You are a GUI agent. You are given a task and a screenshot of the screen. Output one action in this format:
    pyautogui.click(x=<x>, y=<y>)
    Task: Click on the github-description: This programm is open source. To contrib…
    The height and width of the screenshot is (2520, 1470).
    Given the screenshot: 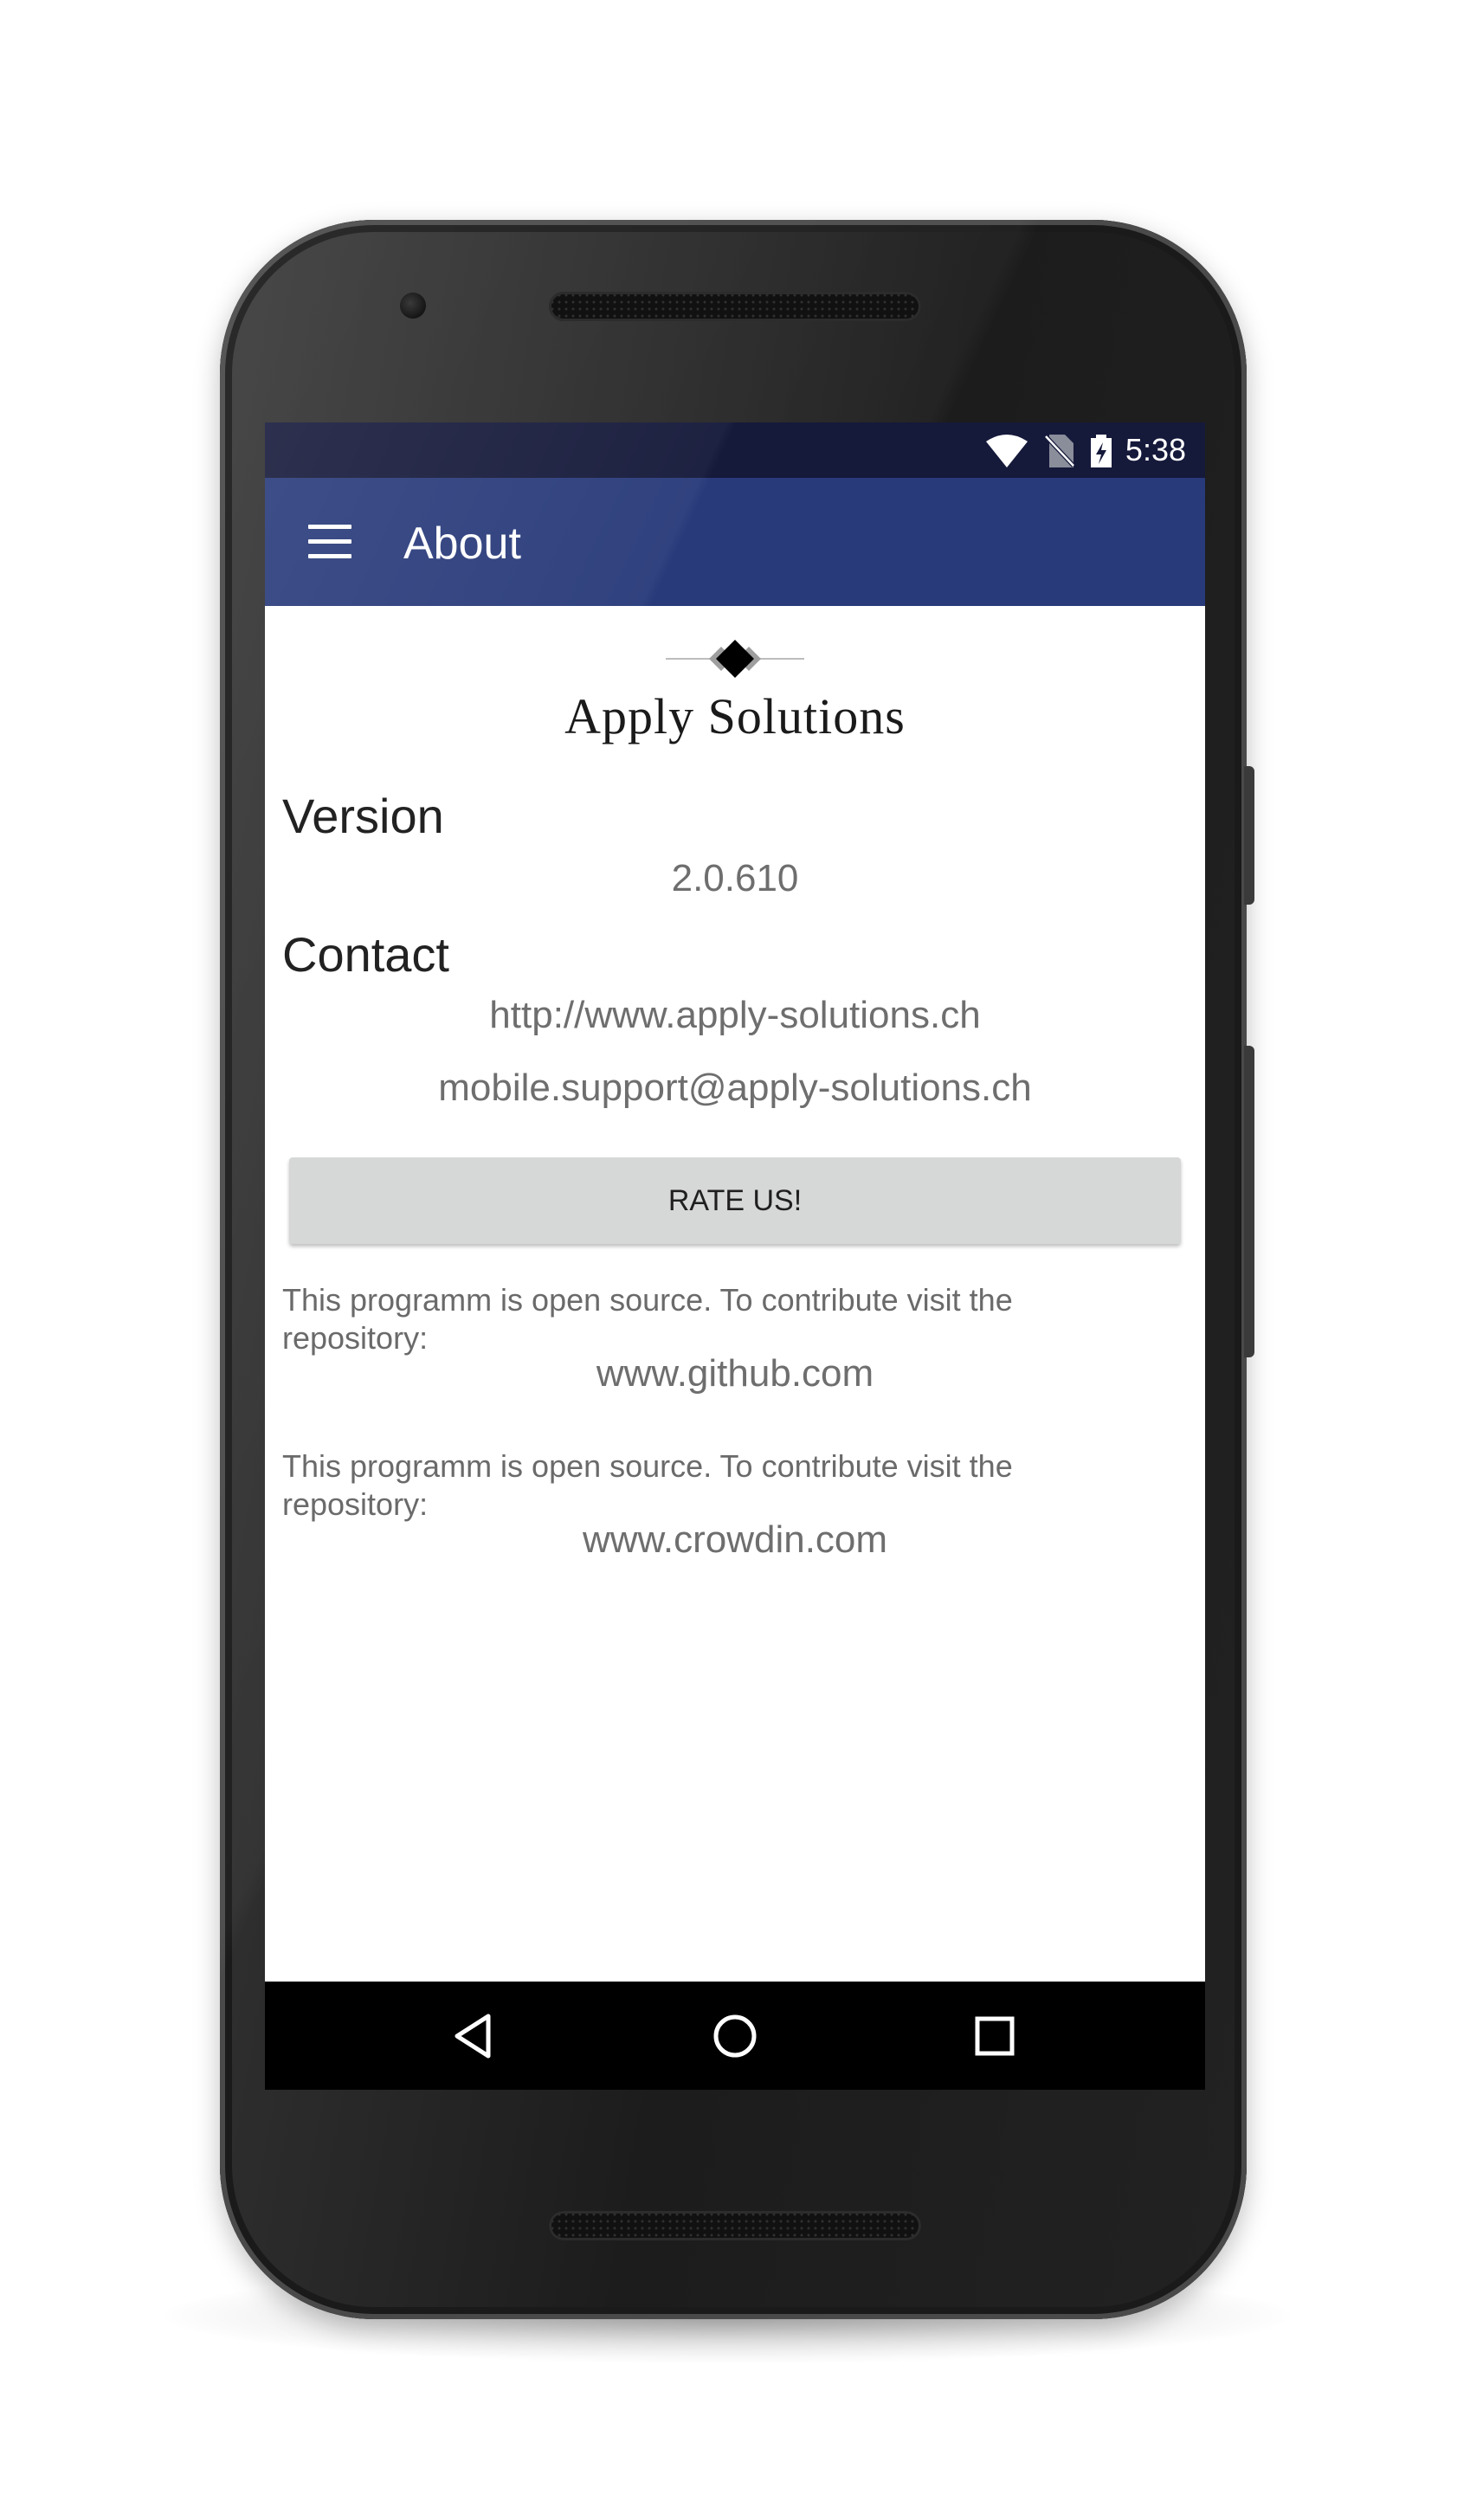 What is the action you would take?
    pyautogui.click(x=647, y=1319)
    